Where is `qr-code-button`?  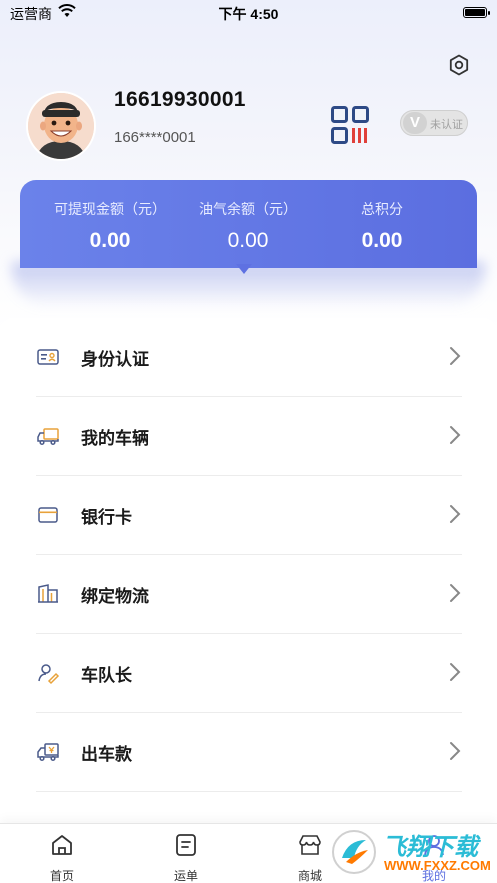
qr-code-button is located at coordinates (350, 125).